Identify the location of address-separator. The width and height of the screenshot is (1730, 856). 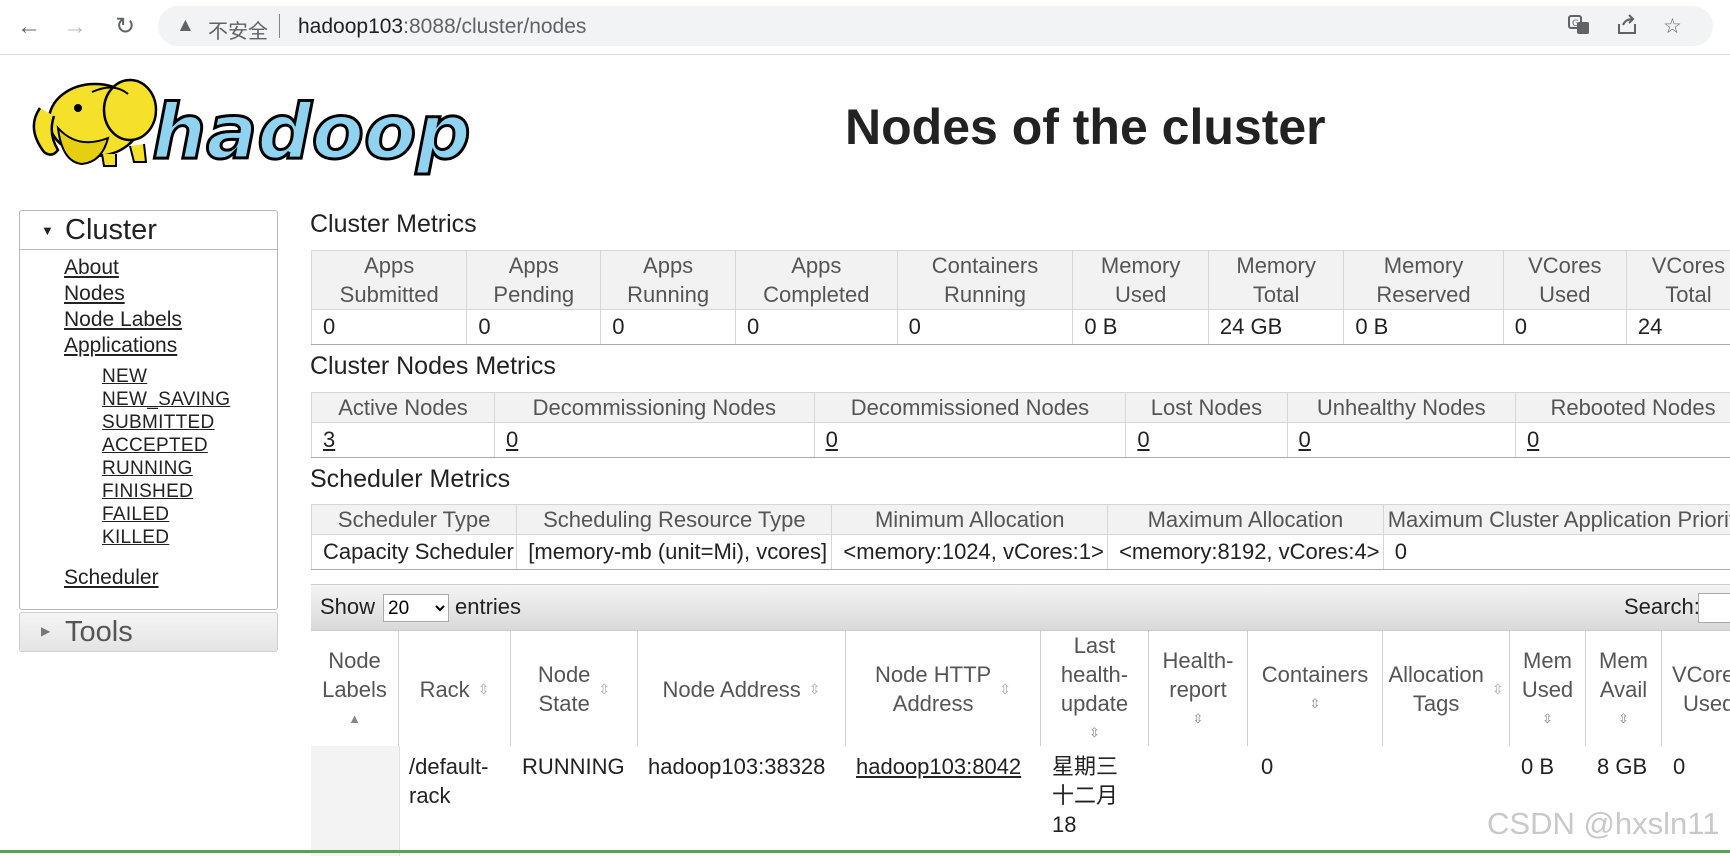
(279, 26).